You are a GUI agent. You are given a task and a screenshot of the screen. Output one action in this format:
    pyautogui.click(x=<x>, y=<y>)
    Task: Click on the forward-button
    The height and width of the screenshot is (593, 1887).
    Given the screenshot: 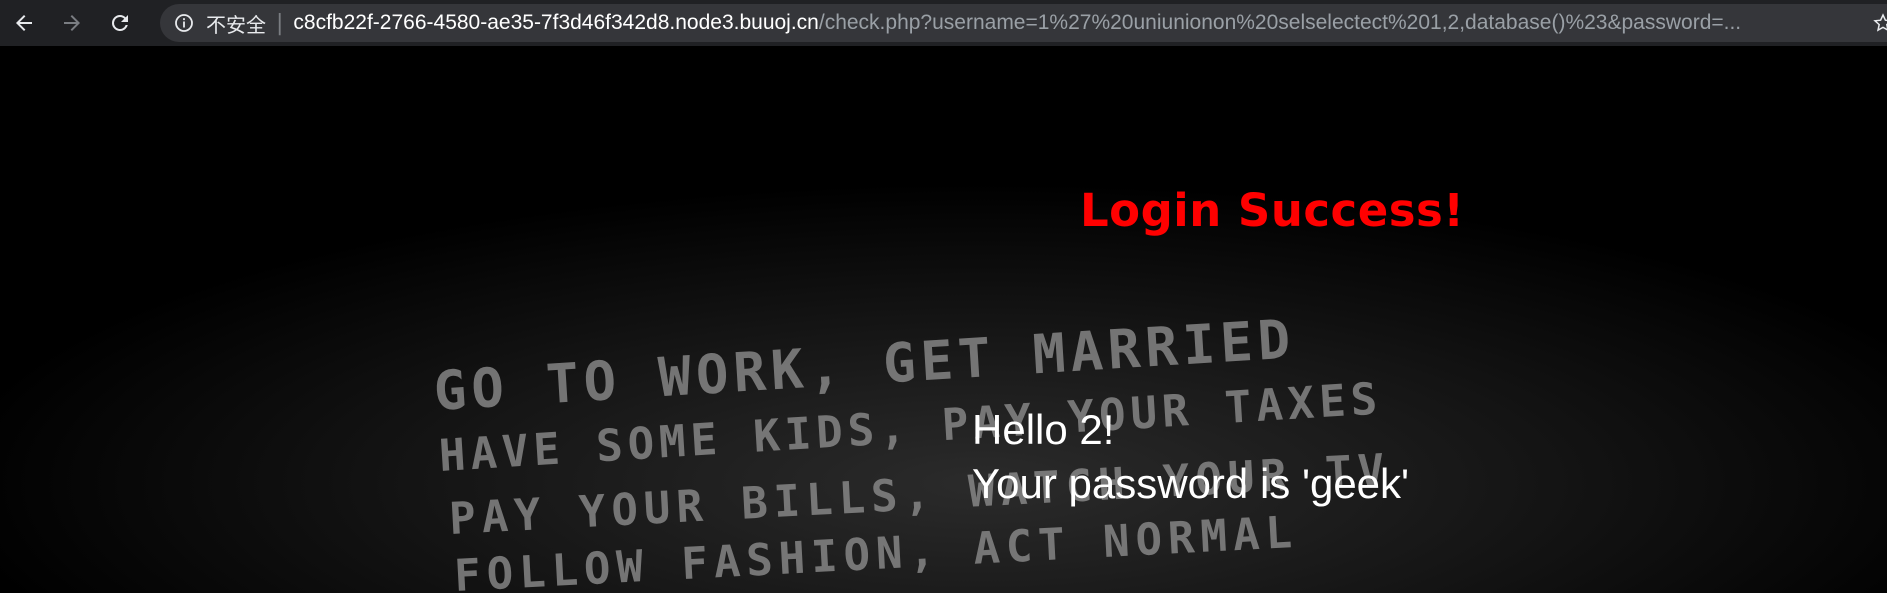 What is the action you would take?
    pyautogui.click(x=72, y=23)
    